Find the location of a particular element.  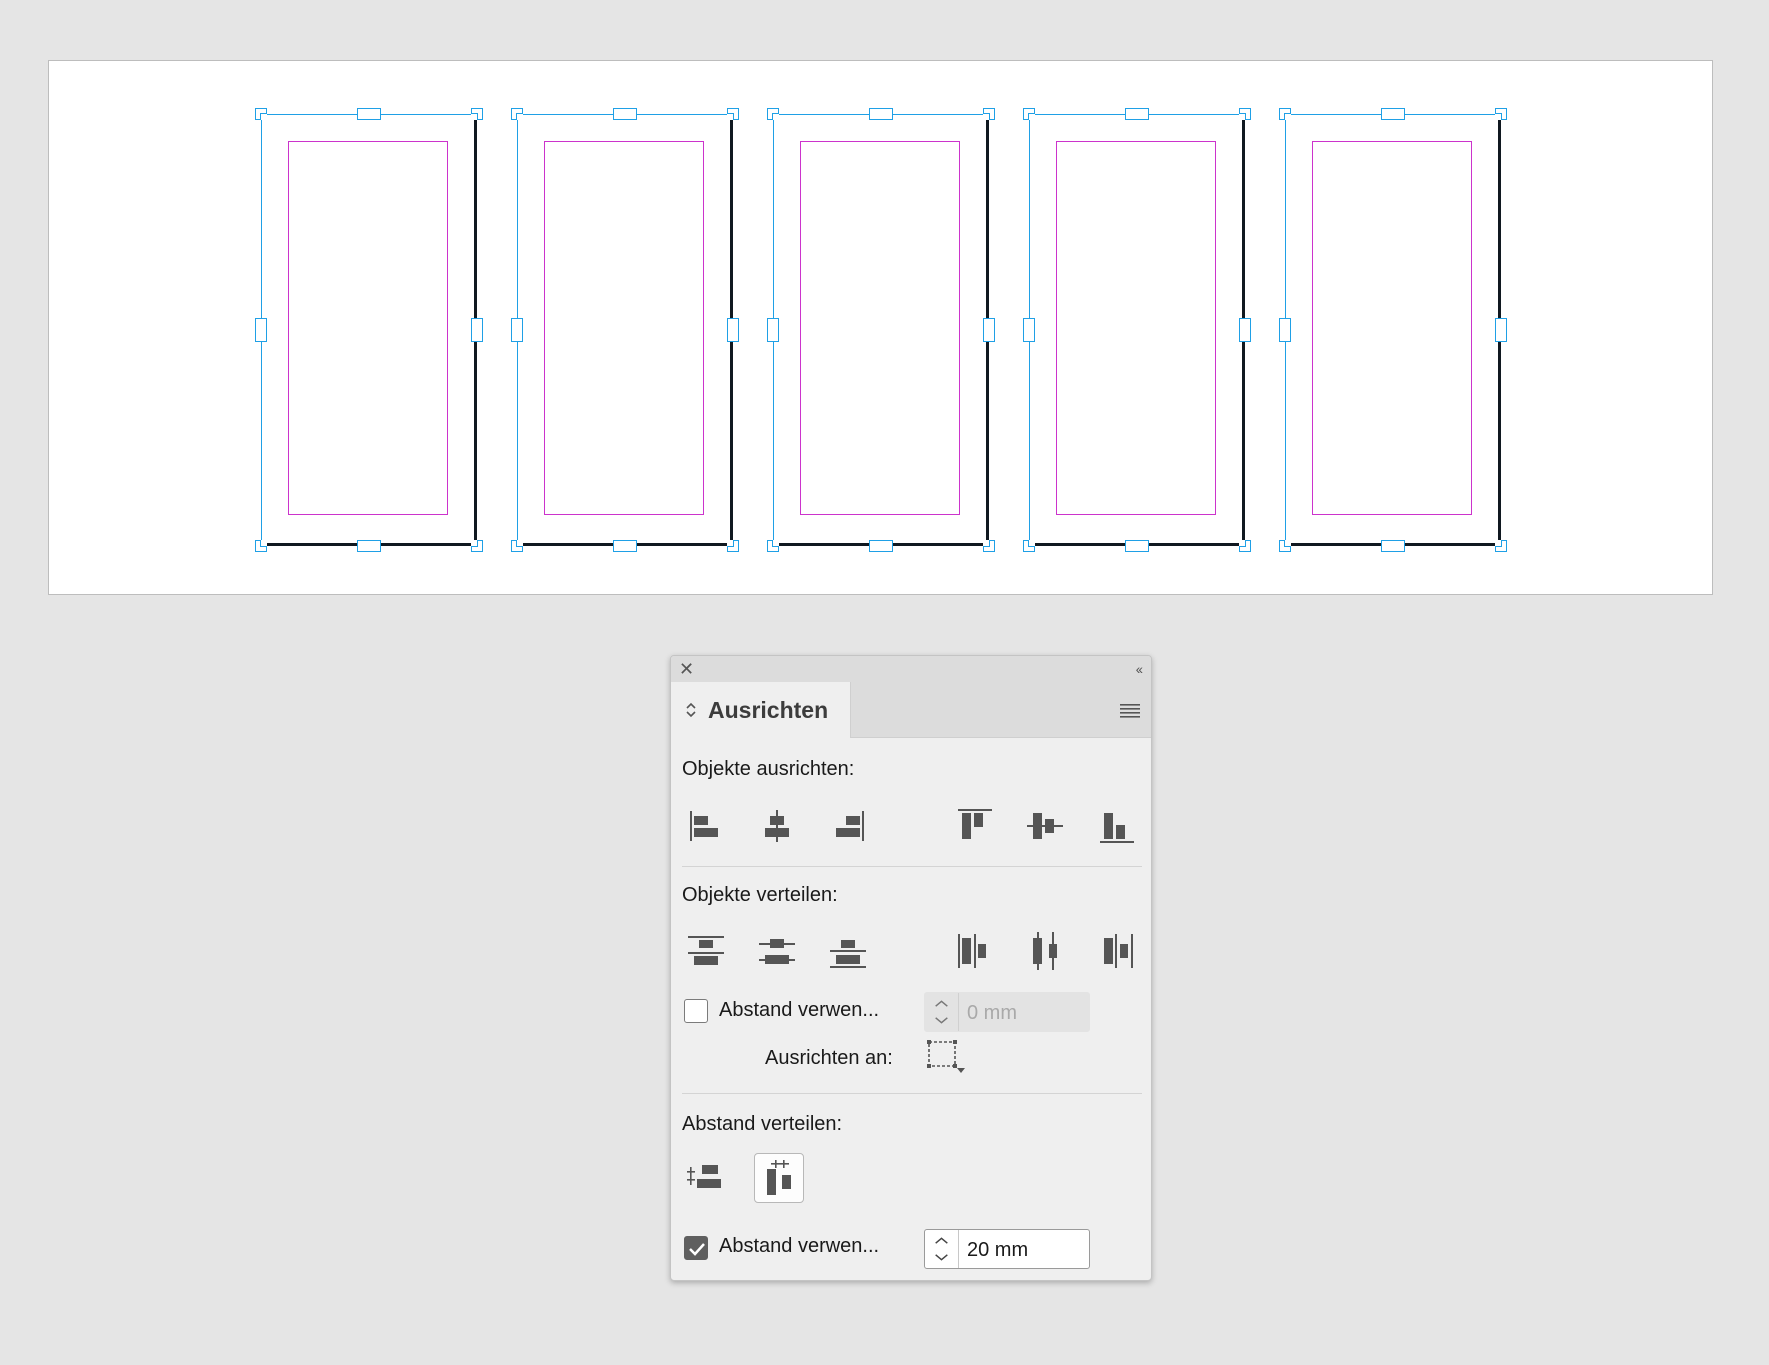

align-objects-label: Objekte ausrichten: is located at coordinates (768, 769).